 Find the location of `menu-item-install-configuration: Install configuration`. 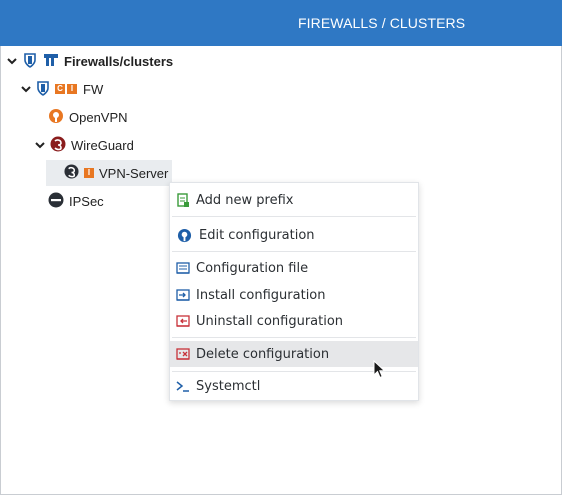

menu-item-install-configuration: Install configuration is located at coordinates (294, 295).